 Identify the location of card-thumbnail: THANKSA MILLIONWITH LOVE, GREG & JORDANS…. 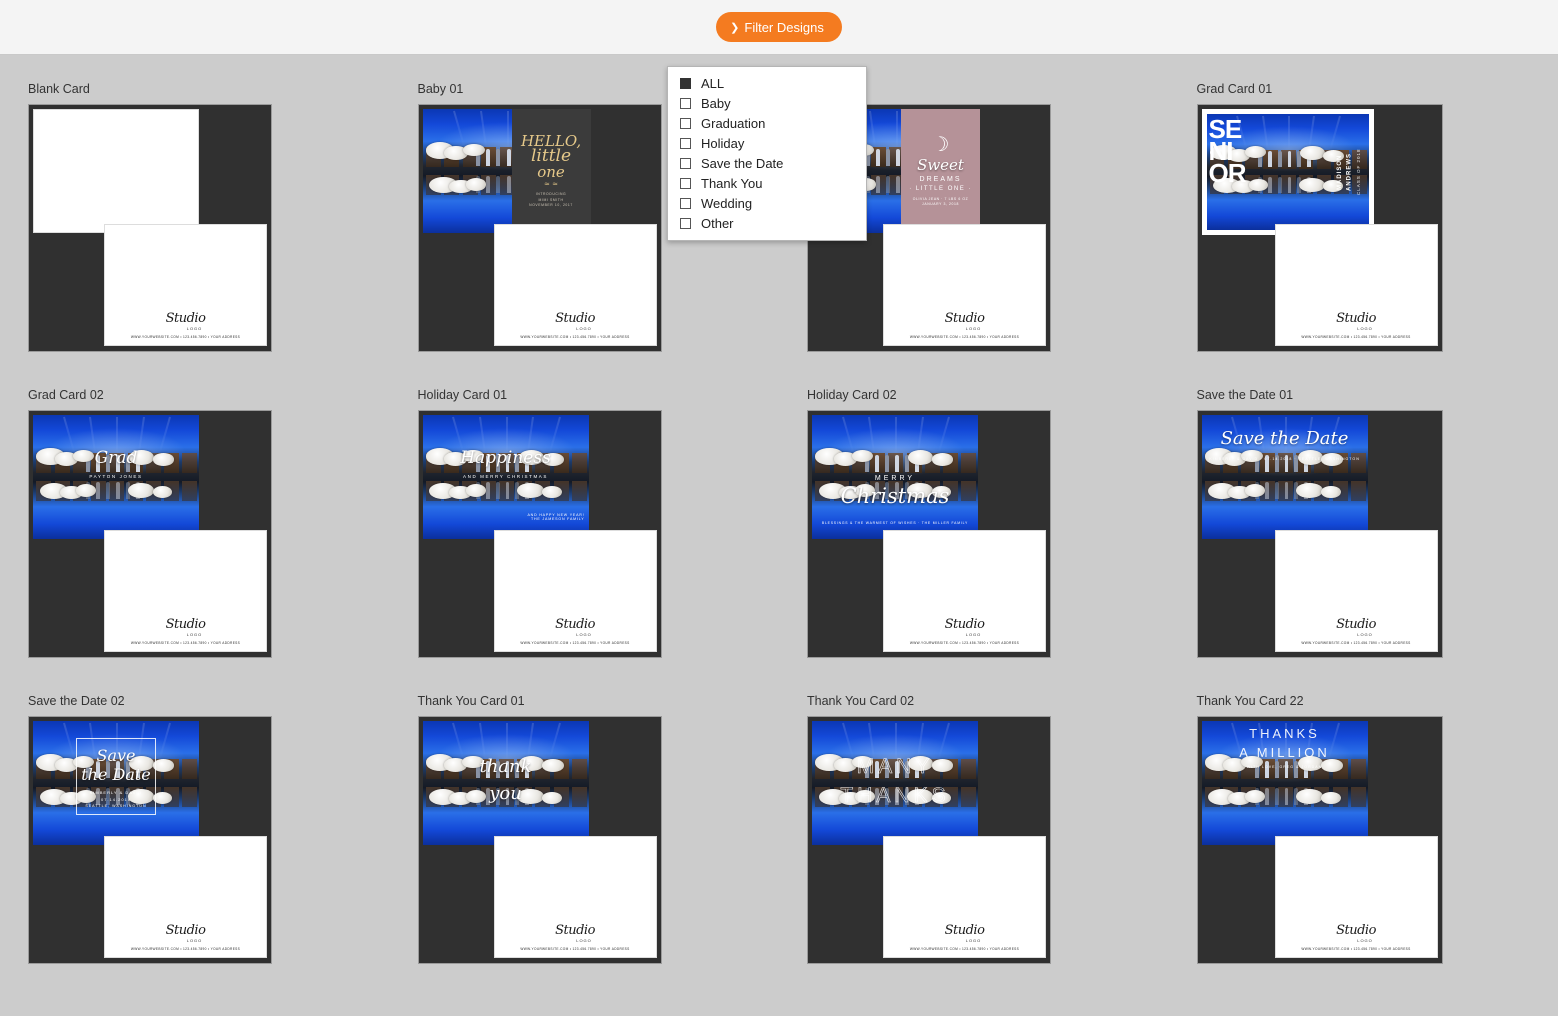
(1320, 840).